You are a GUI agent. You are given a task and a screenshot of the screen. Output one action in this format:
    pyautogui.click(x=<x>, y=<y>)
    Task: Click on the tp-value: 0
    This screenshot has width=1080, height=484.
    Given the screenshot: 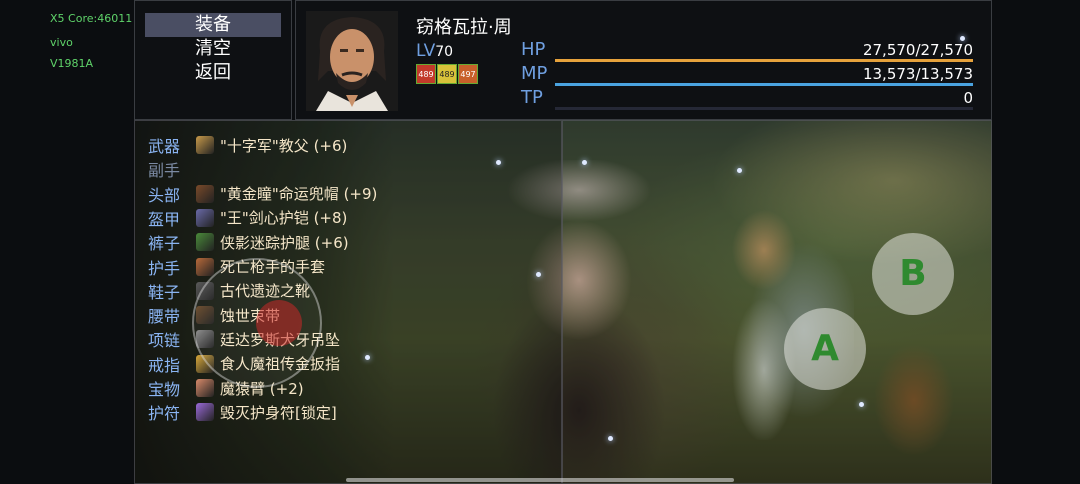 What is the action you would take?
    pyautogui.click(x=968, y=98)
    